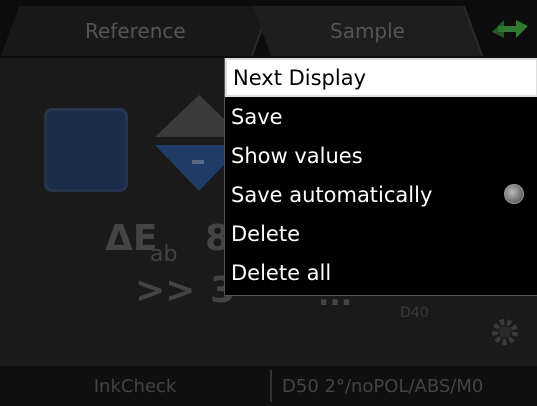 The image size is (537, 406). What do you see at coordinates (381, 77) in the screenshot?
I see `menu-item-next-display: Next Display` at bounding box center [381, 77].